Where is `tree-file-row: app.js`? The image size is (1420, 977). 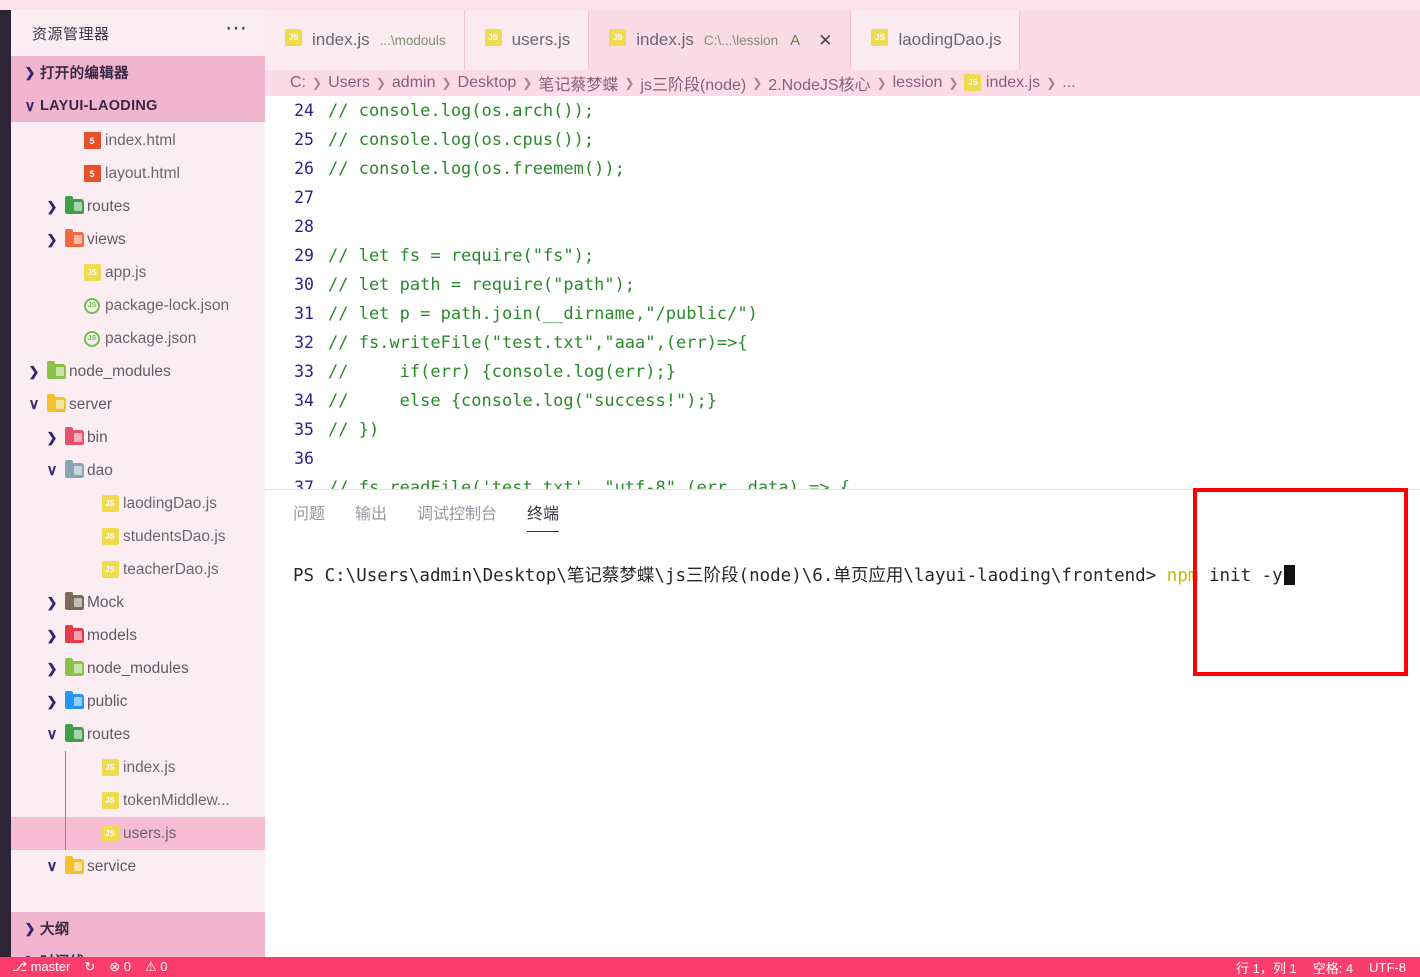
tree-file-row: app.js is located at coordinates (138, 272).